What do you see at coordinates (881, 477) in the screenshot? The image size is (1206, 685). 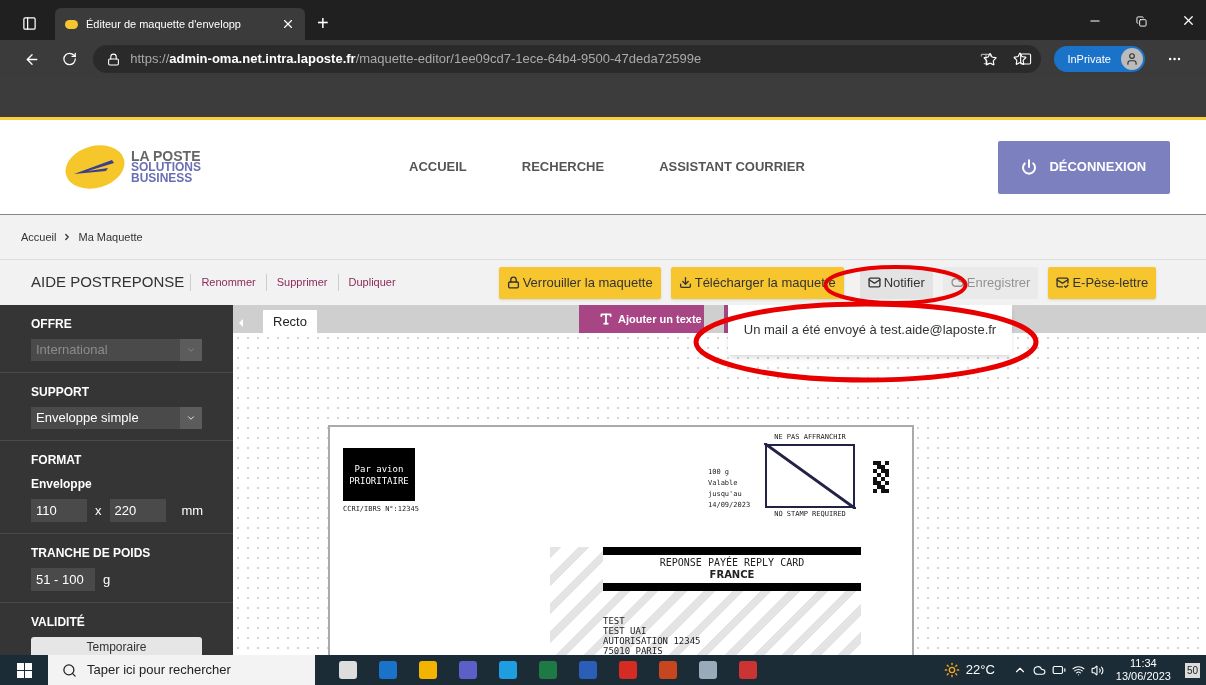 I see `datamatrix-code-icon` at bounding box center [881, 477].